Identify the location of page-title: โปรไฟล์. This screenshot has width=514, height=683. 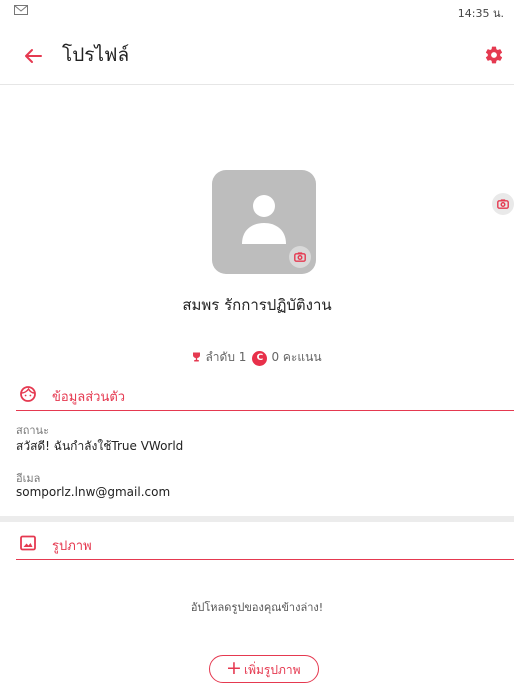
(96, 55).